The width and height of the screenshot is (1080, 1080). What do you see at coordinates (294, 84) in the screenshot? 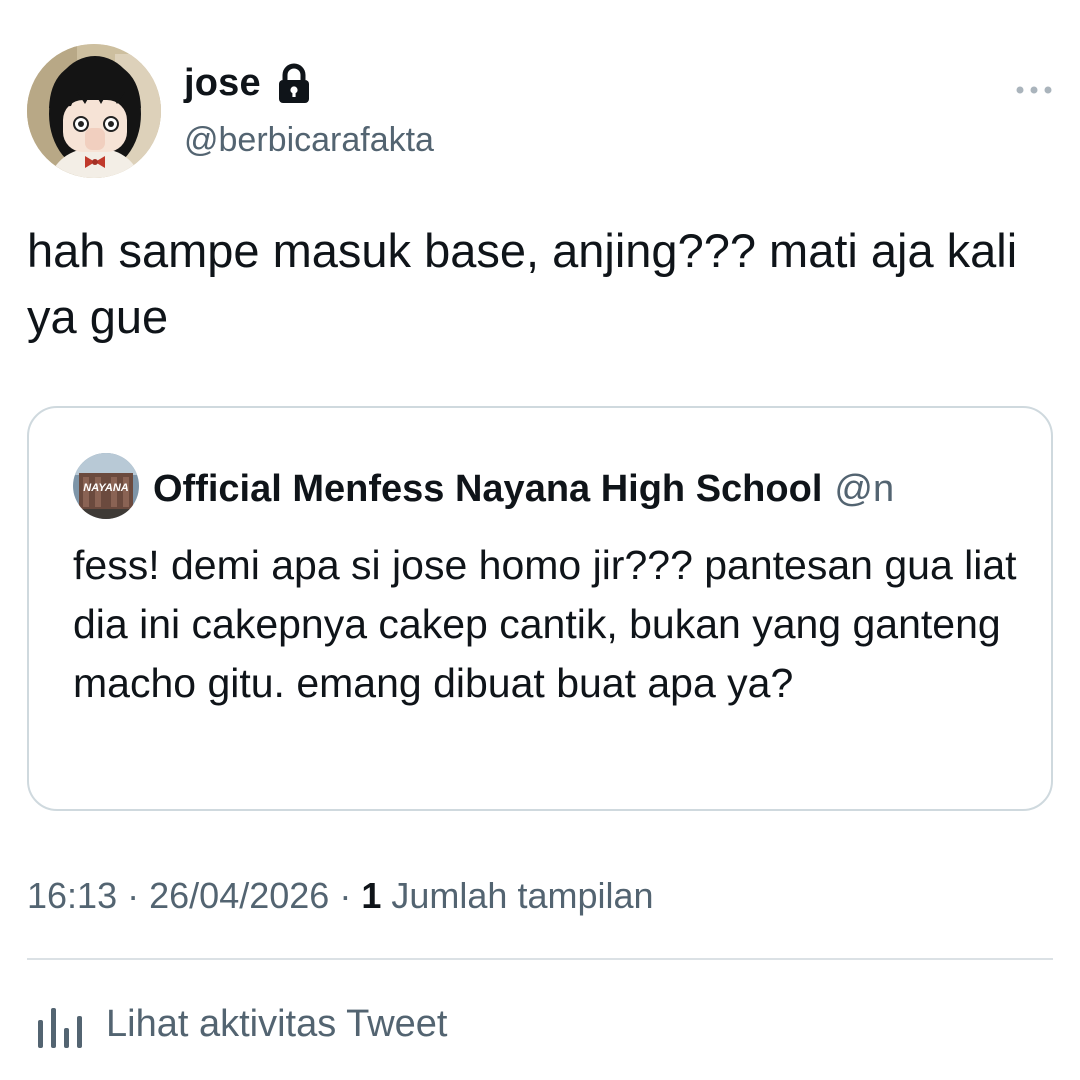
I see `lock-icon` at bounding box center [294, 84].